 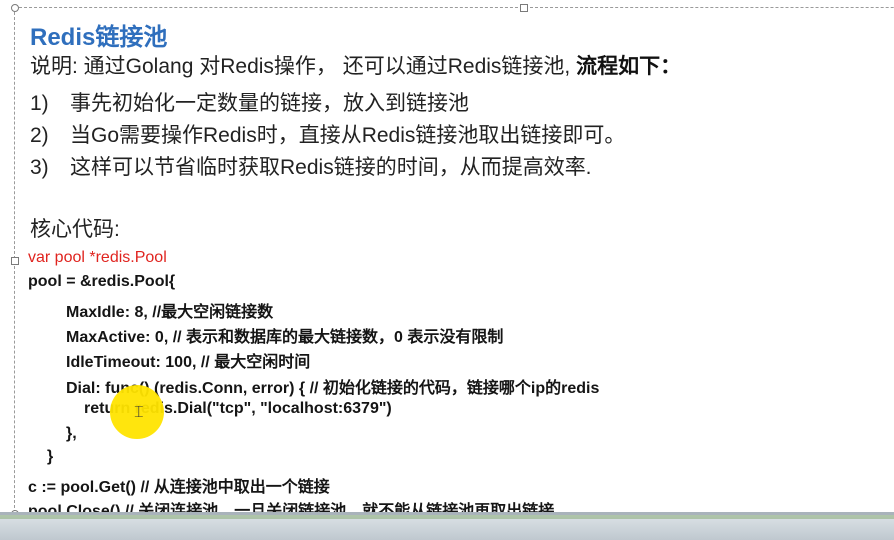 What do you see at coordinates (348, 135) in the screenshot?
I see `step-text: 当Go需要操作Redis时，直接从Redis链接池取出链接即可。` at bounding box center [348, 135].